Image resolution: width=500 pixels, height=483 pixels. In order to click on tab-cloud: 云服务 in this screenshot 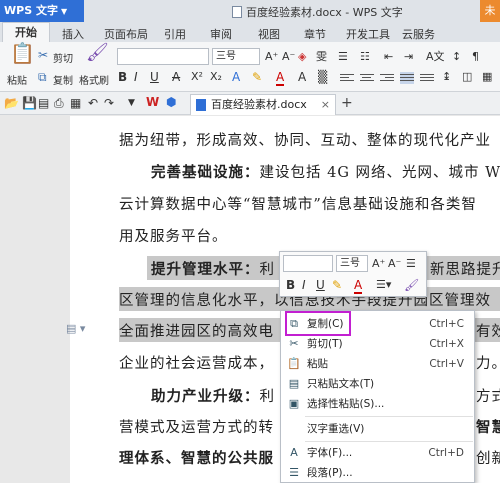, I will do `click(418, 34)`.